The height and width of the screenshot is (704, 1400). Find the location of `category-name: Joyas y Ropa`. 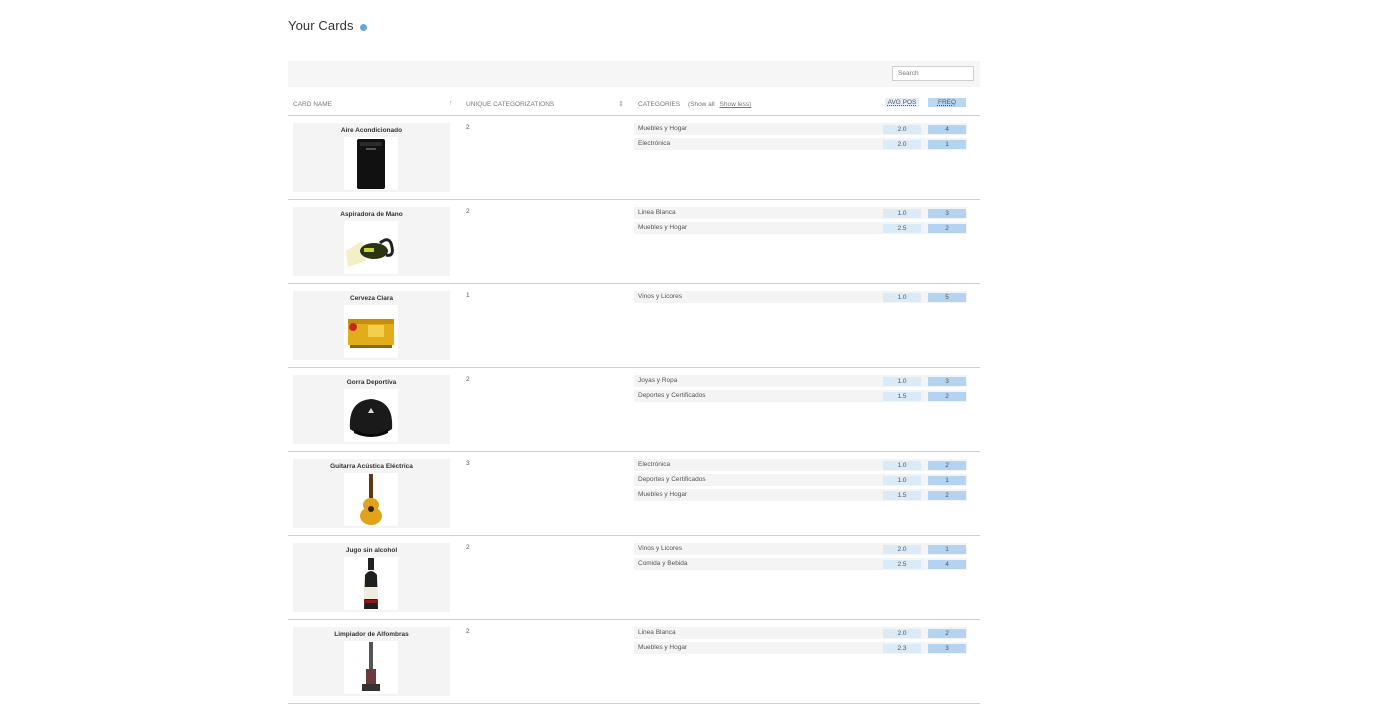

category-name: Joyas y Ropa is located at coordinates (658, 380).